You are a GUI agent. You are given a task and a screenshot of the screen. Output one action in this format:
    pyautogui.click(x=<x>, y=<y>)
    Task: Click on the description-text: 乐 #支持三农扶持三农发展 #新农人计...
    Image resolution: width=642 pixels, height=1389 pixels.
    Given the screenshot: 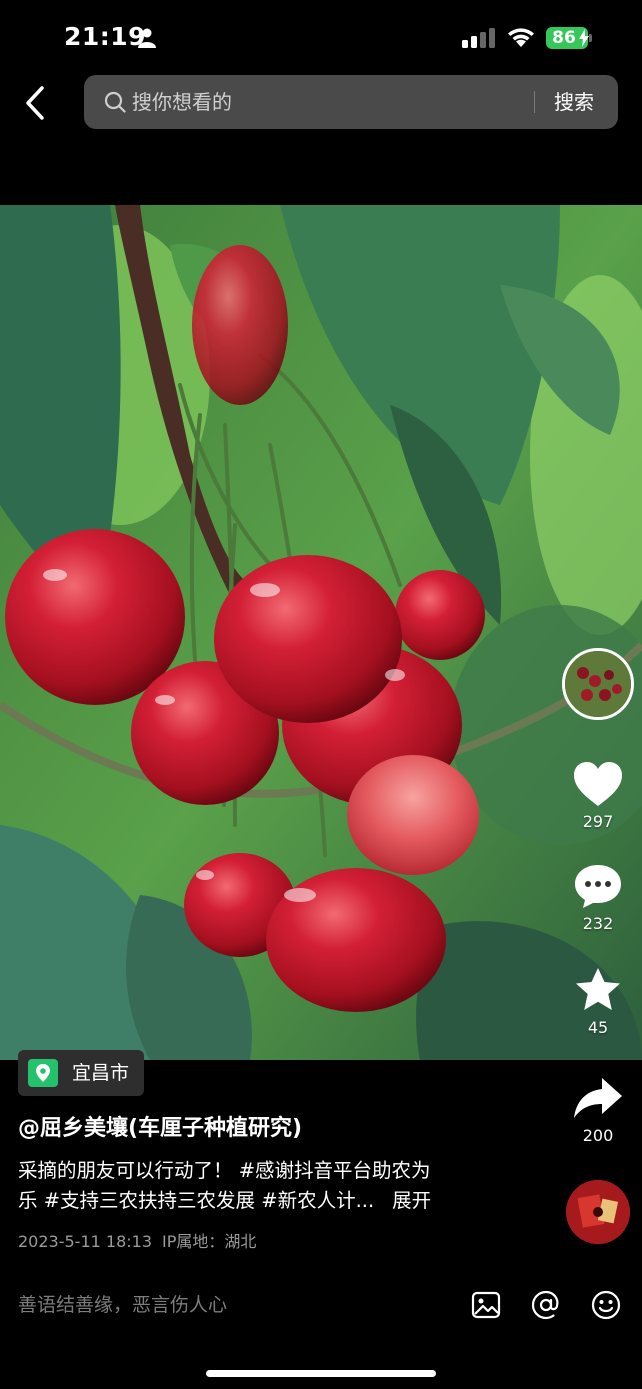 What is the action you would take?
    pyautogui.click(x=196, y=1200)
    